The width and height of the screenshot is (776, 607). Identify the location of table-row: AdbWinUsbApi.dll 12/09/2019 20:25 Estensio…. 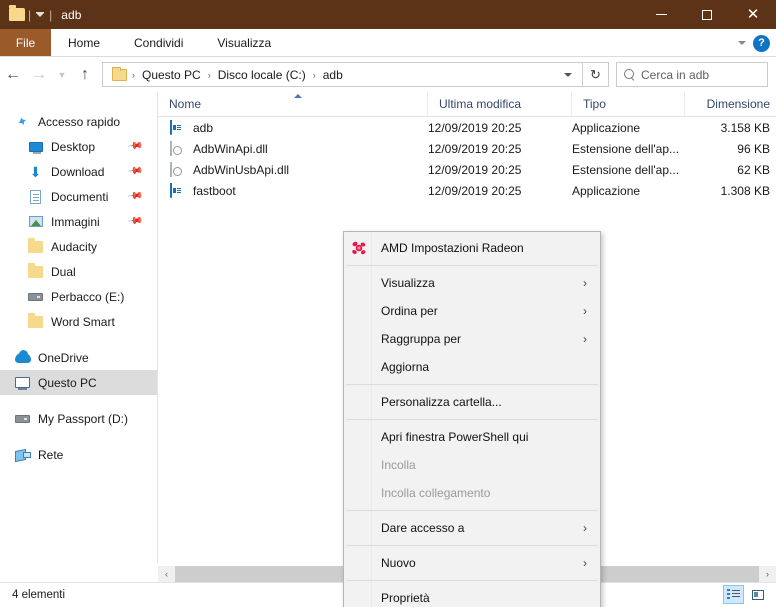
(467, 169).